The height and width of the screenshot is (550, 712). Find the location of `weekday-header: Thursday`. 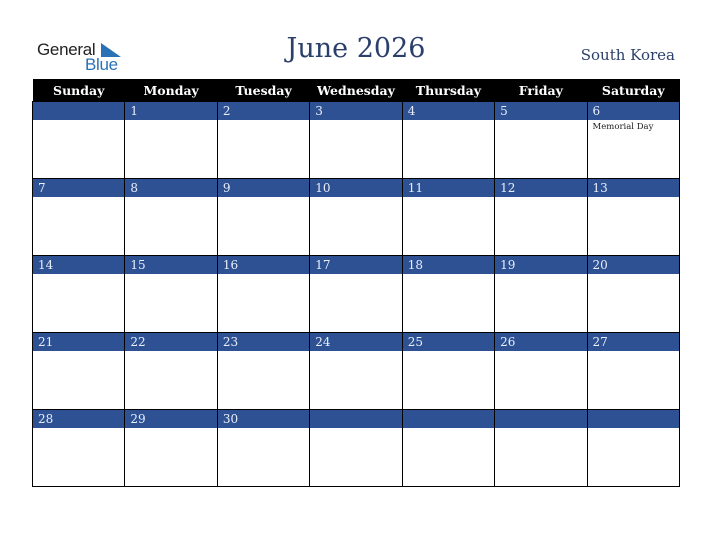

weekday-header: Thursday is located at coordinates (448, 90).